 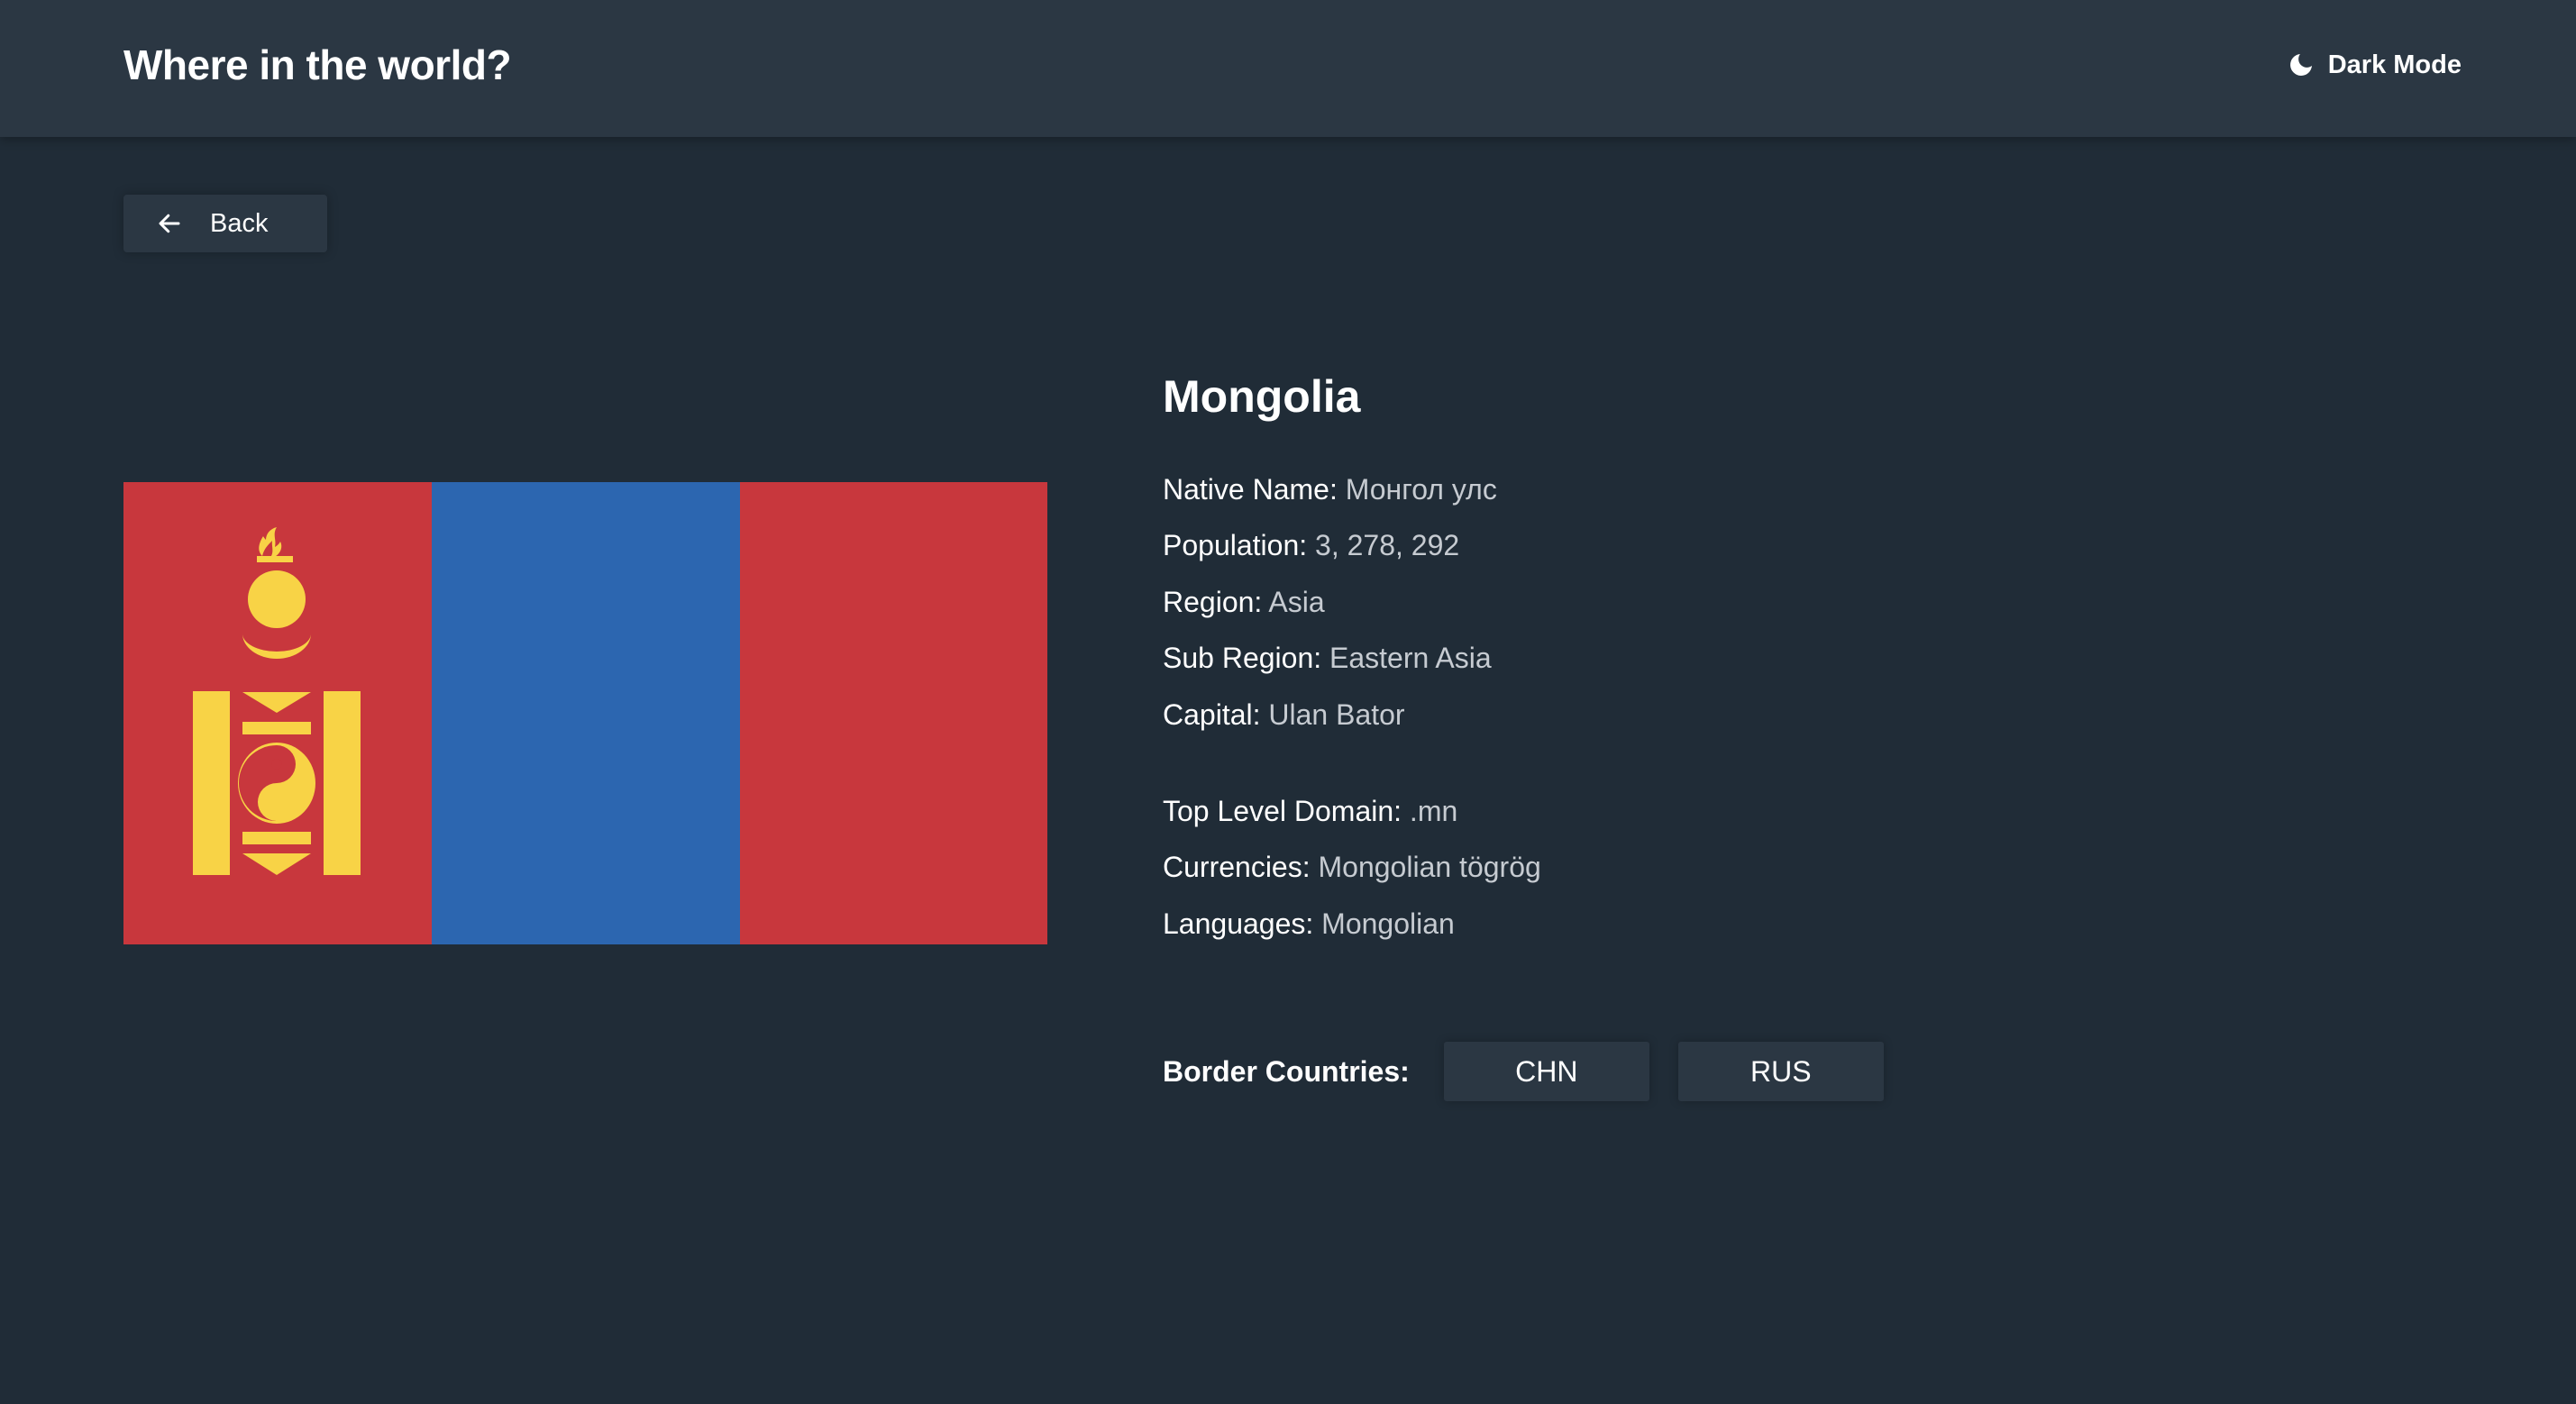 What do you see at coordinates (1282, 811) in the screenshot?
I see `top-level-domain-label: Top Level Domain:` at bounding box center [1282, 811].